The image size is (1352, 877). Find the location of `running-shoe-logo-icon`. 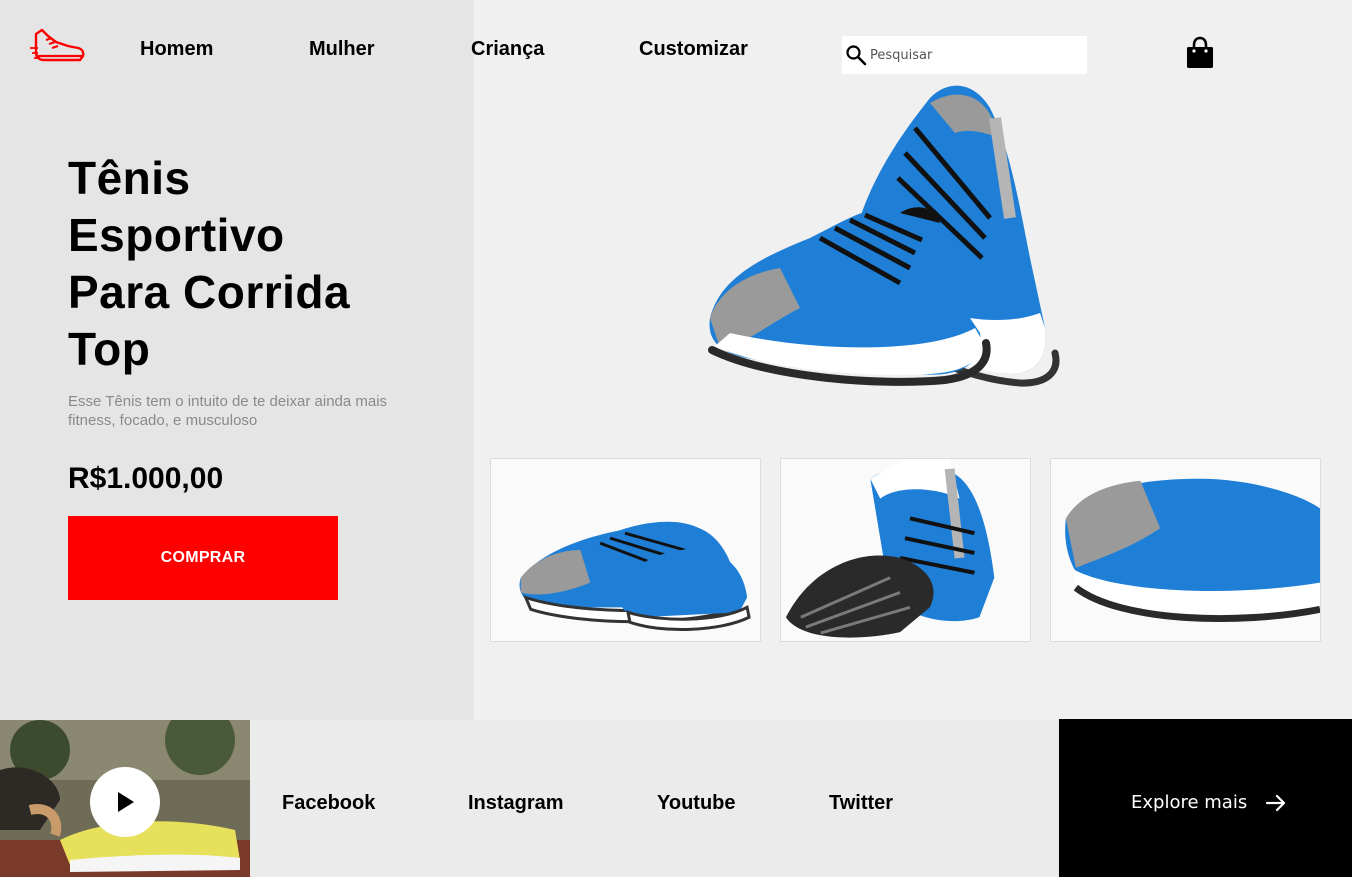

running-shoe-logo-icon is located at coordinates (58, 46).